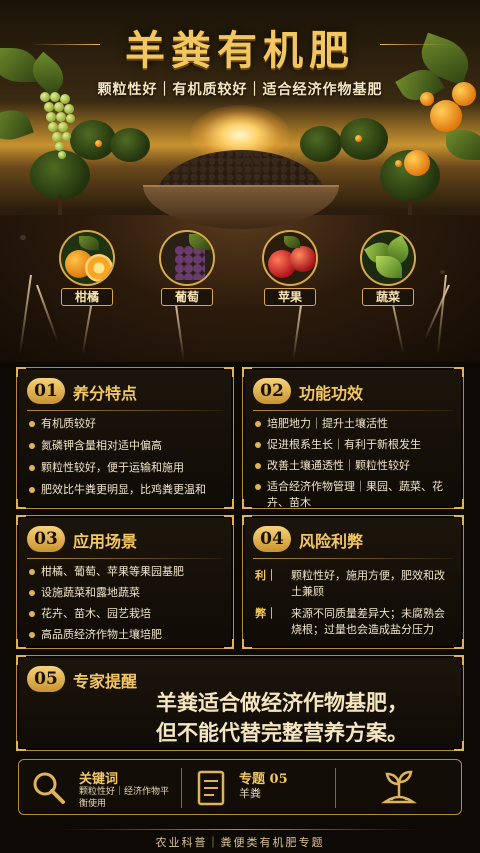 This screenshot has height=853, width=480. Describe the element at coordinates (49, 788) in the screenshot. I see `search-icon` at that location.